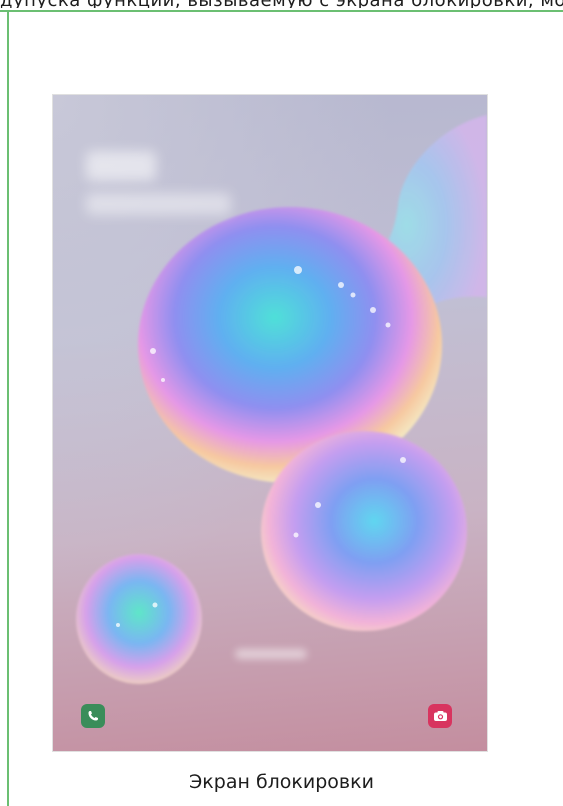 This screenshot has height=806, width=563. I want to click on camera-icon, so click(440, 716).